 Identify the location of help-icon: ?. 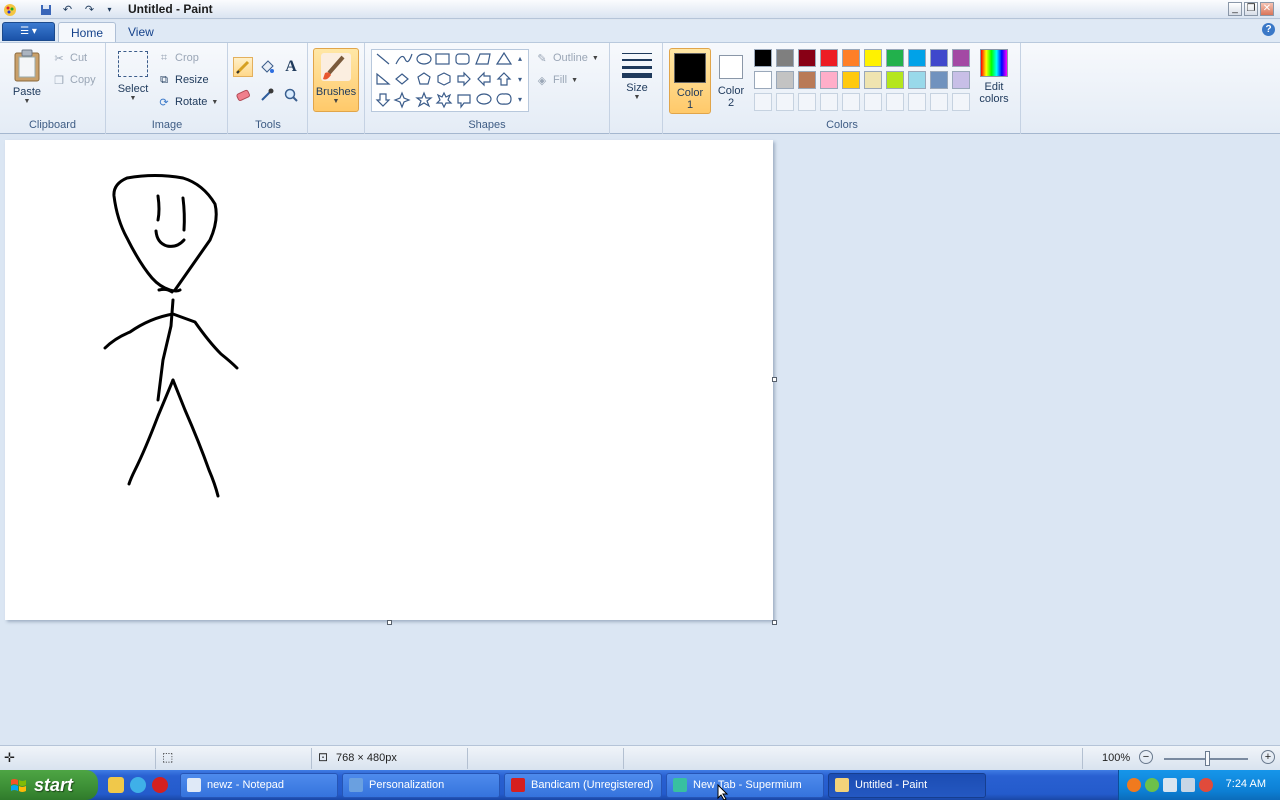
(1268, 29).